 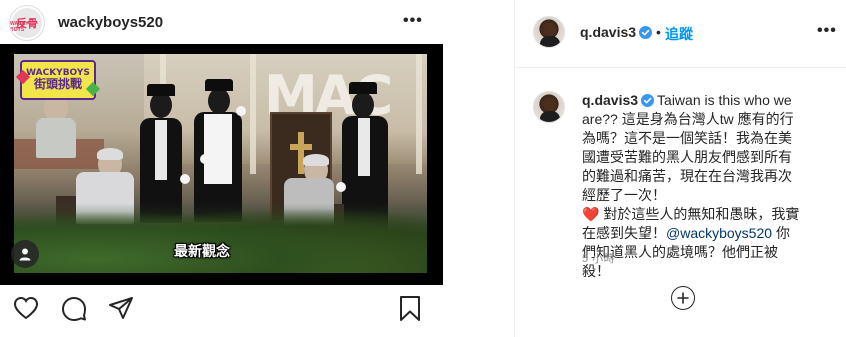 I want to click on author-username: q.davis3, so click(x=608, y=32).